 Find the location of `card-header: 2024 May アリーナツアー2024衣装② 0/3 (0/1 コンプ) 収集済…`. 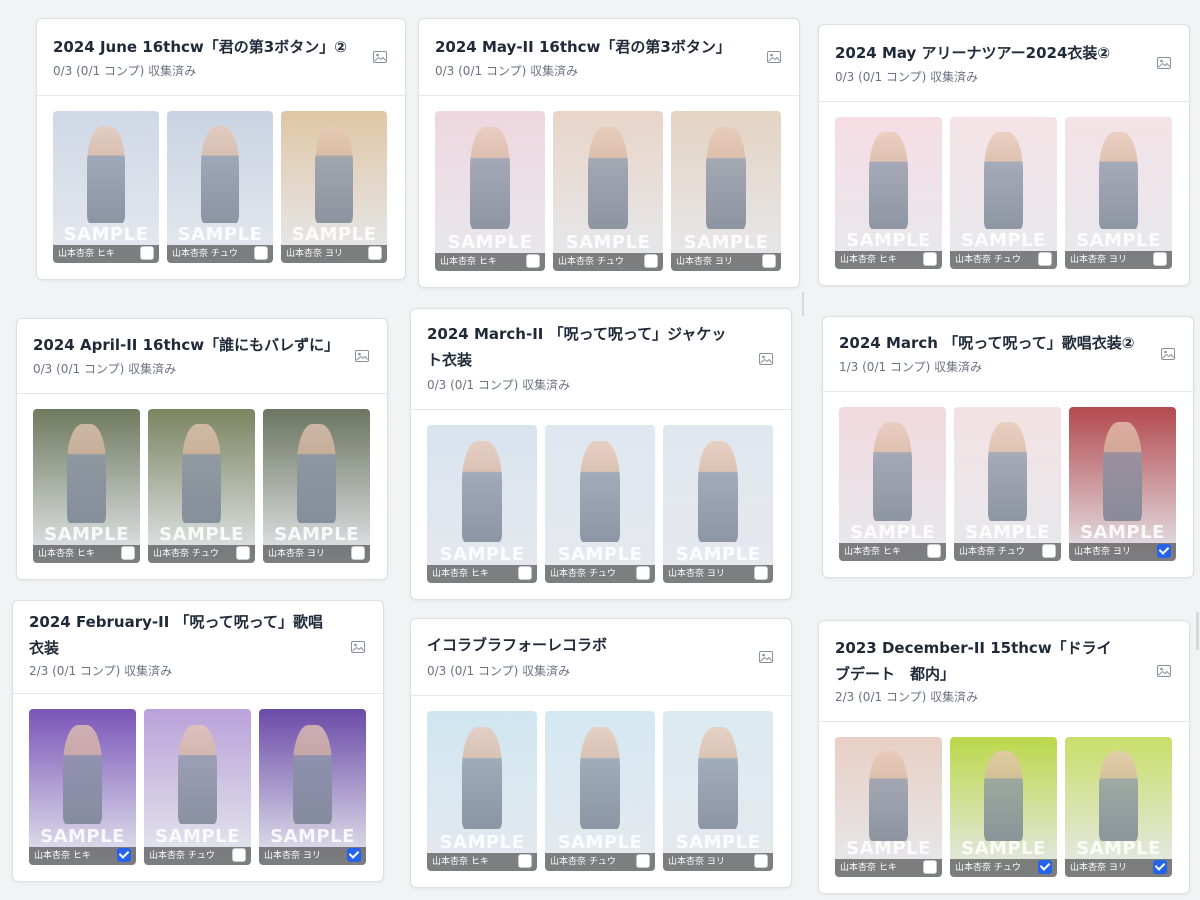

card-header: 2024 May アリーナツアー2024衣装② 0/3 (0/1 コンプ) 収集済… is located at coordinates (1004, 63).